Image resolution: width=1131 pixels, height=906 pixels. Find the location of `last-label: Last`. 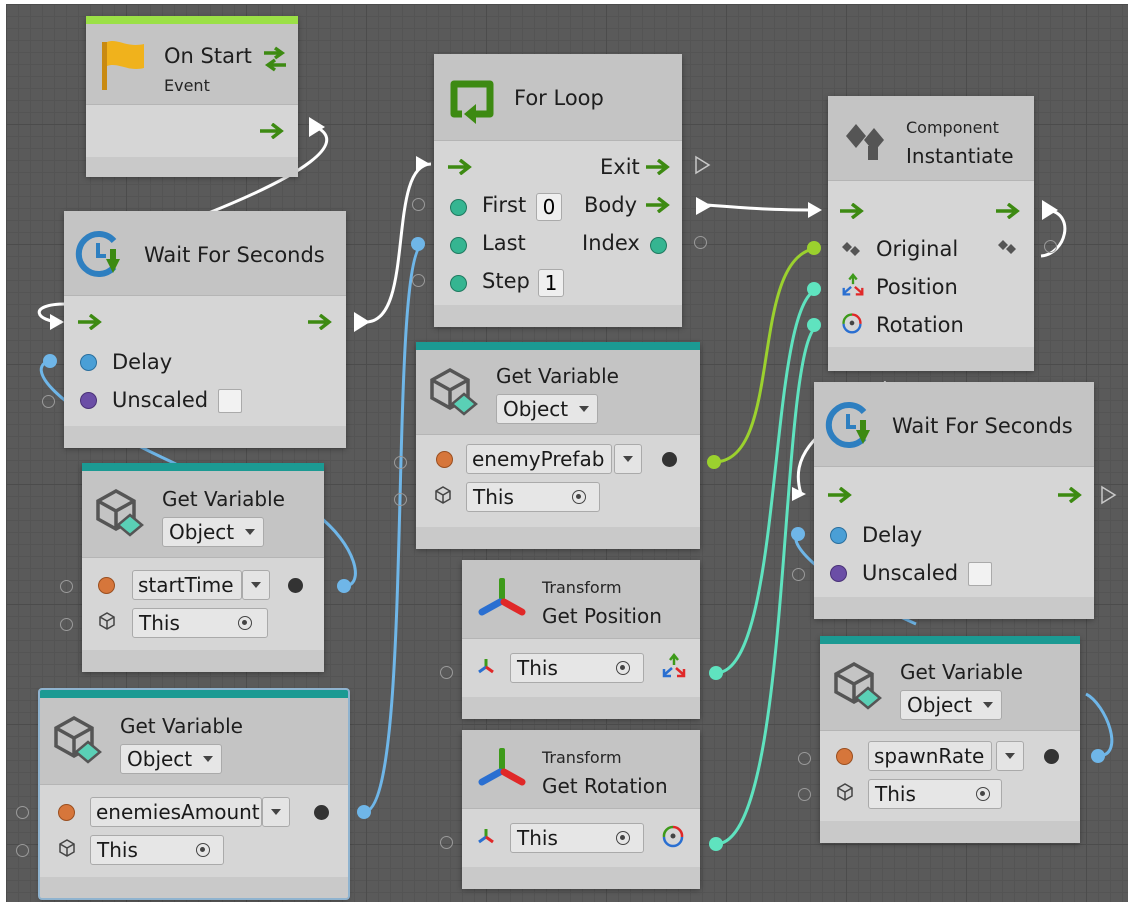

last-label: Last is located at coordinates (504, 243).